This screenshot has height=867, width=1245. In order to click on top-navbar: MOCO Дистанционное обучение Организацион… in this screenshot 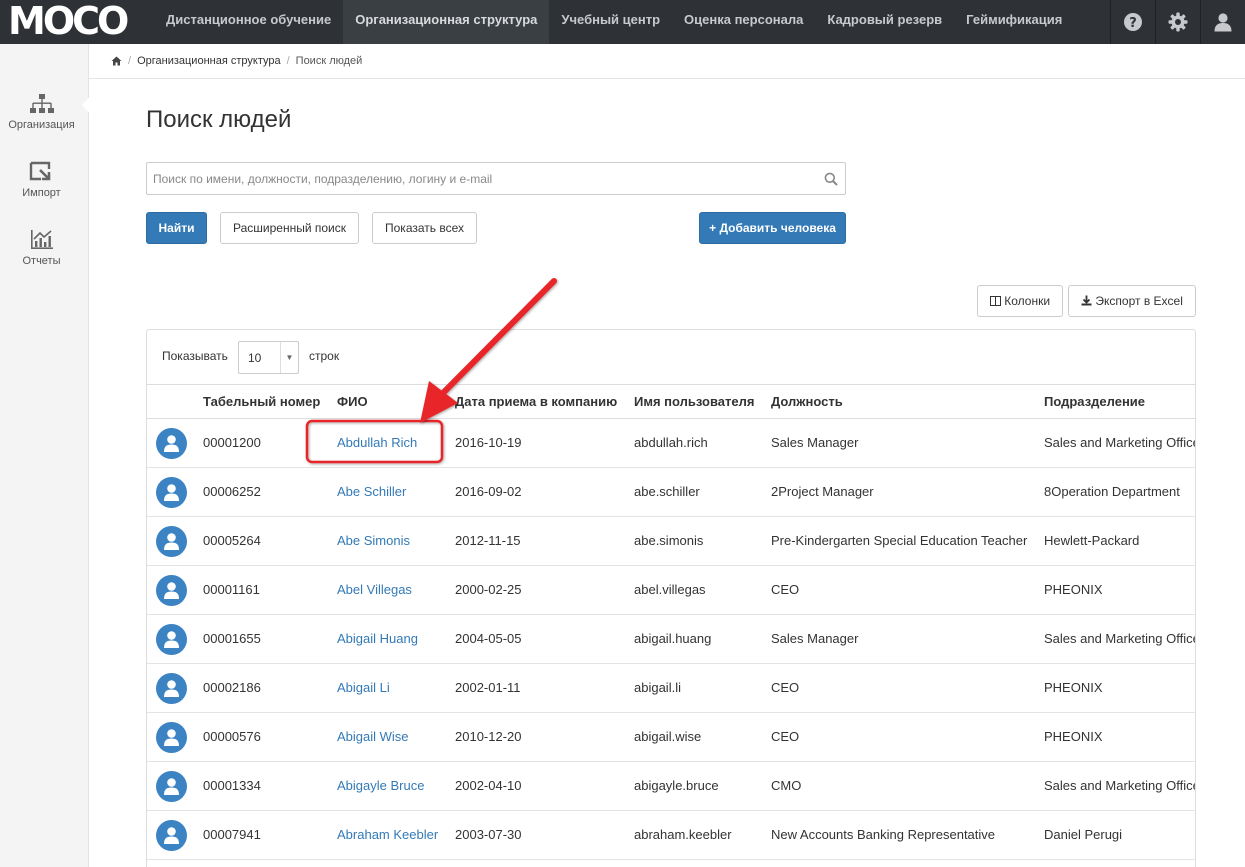, I will do `click(622, 22)`.